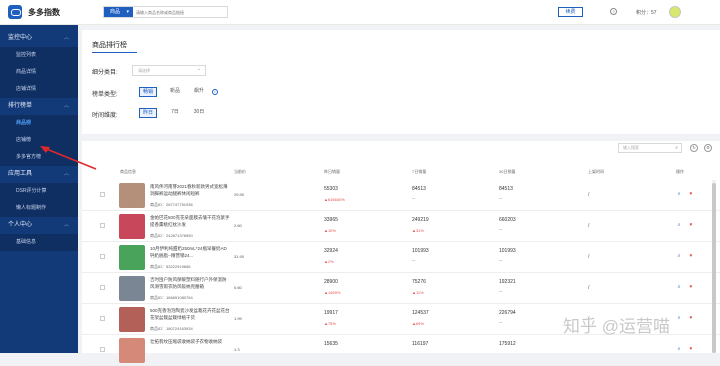 This screenshot has height=366, width=720. I want to click on sidebar-item-dsr-calculator: DSR评分计算, so click(39, 191).